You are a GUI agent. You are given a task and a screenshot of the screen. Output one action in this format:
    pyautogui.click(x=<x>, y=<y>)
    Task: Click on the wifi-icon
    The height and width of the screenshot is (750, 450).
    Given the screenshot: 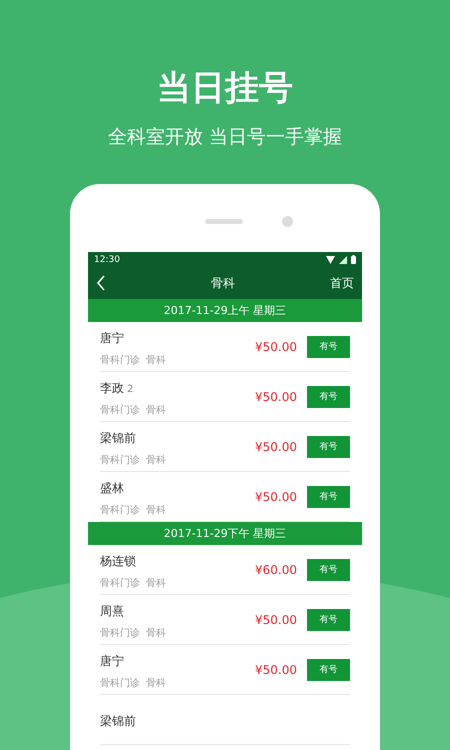 What is the action you would take?
    pyautogui.click(x=330, y=260)
    